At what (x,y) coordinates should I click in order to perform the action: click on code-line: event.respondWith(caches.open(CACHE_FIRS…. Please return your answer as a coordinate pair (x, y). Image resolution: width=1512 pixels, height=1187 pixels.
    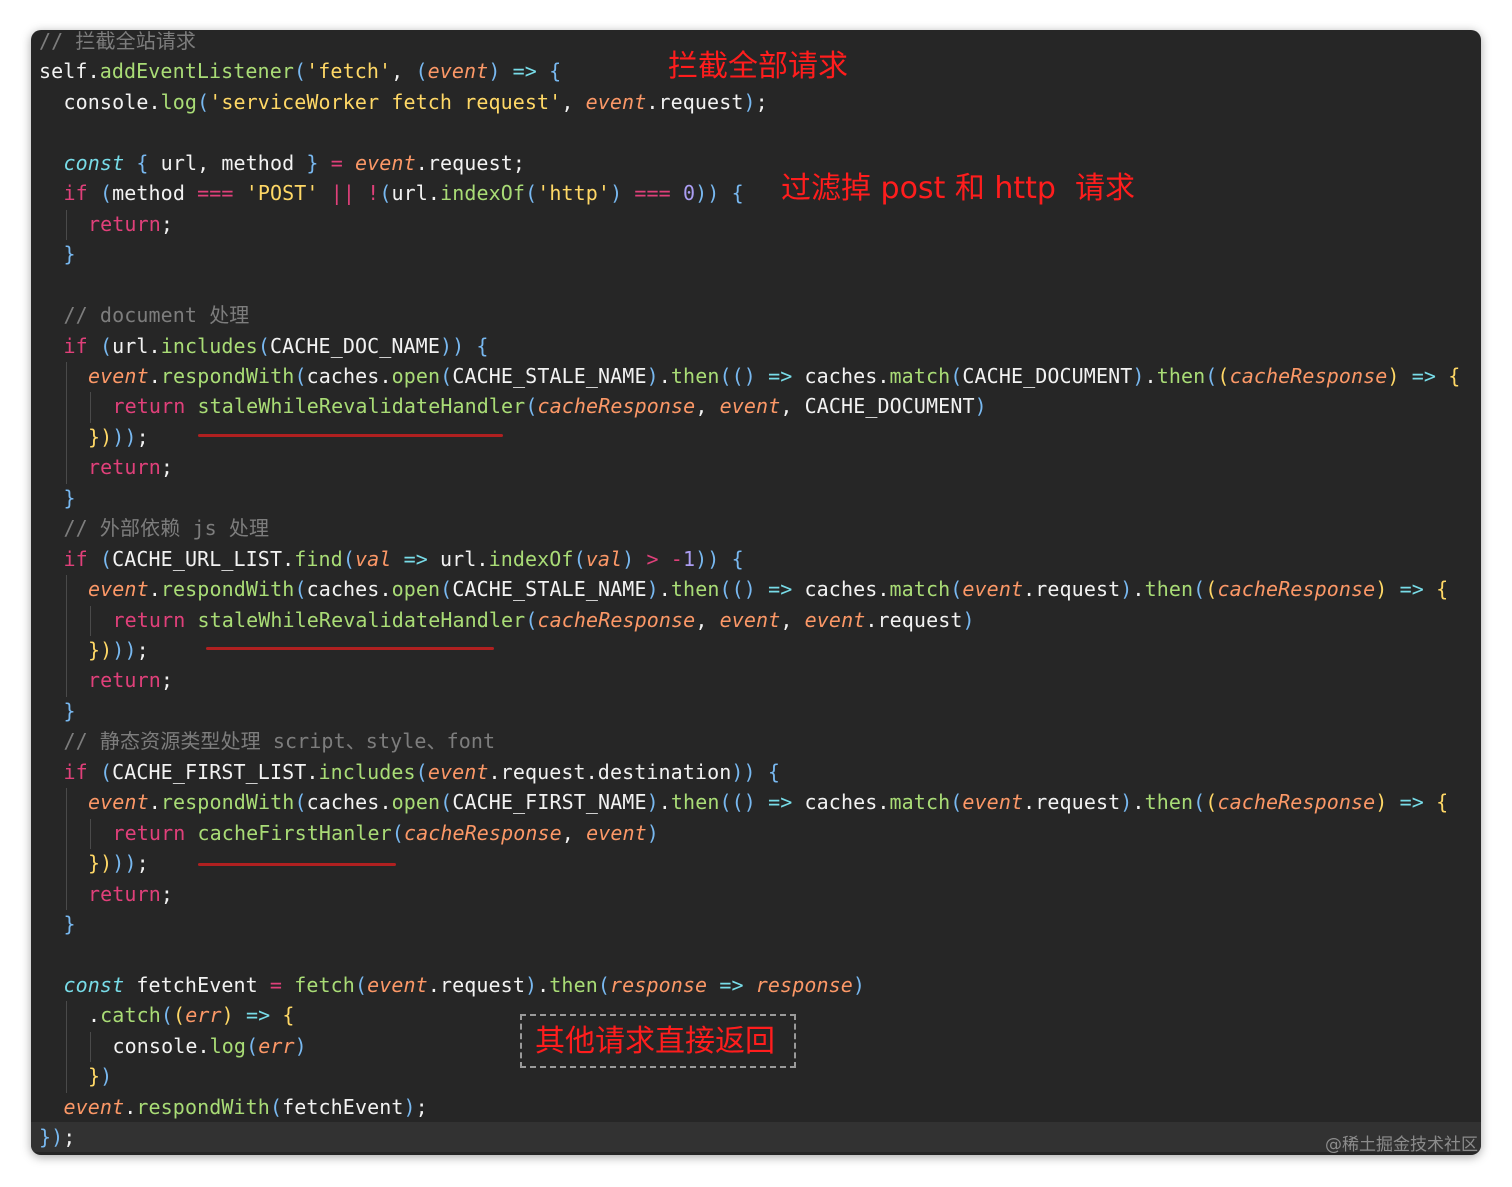
    Looking at the image, I should click on (768, 802).